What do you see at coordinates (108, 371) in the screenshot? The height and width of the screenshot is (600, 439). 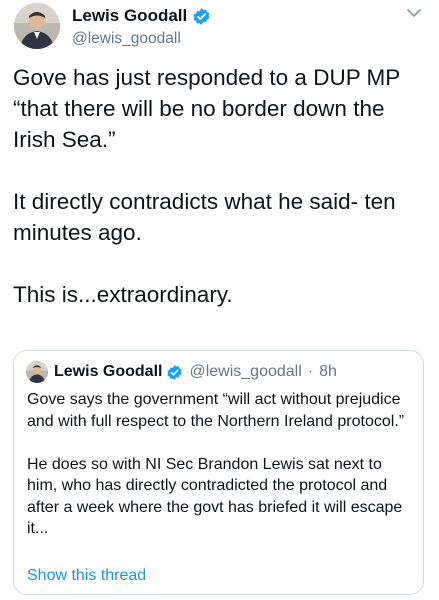 I see `quoted-author-name: Lewis Goodall` at bounding box center [108, 371].